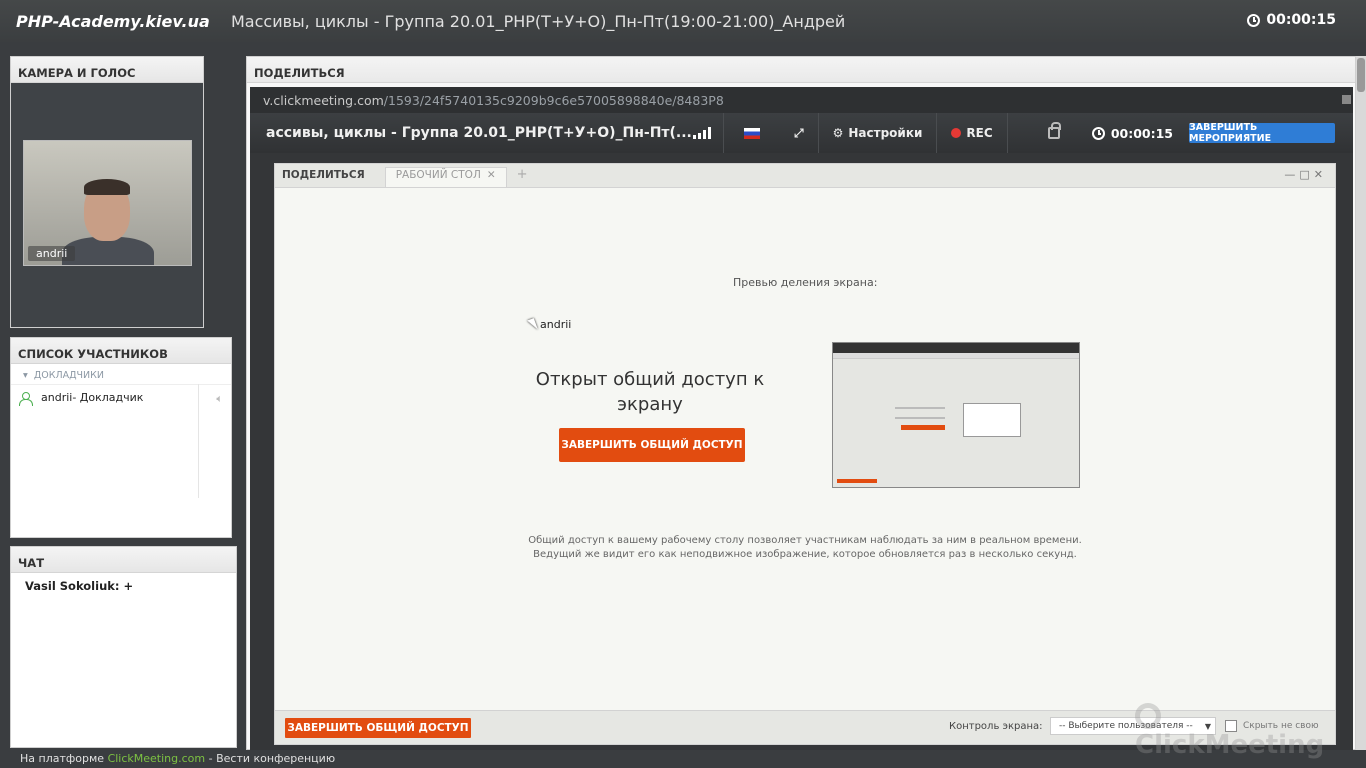  I want to click on lock-icon, so click(1054, 130).